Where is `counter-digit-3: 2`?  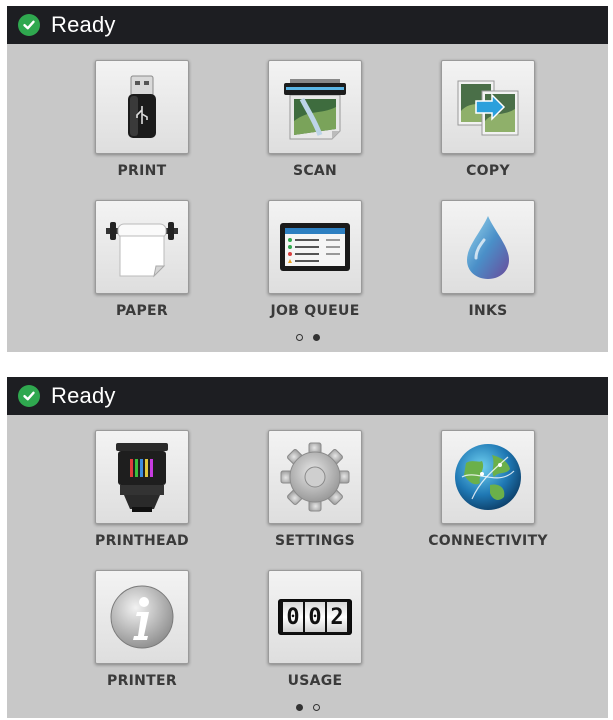
counter-digit-3: 2 is located at coordinates (337, 617).